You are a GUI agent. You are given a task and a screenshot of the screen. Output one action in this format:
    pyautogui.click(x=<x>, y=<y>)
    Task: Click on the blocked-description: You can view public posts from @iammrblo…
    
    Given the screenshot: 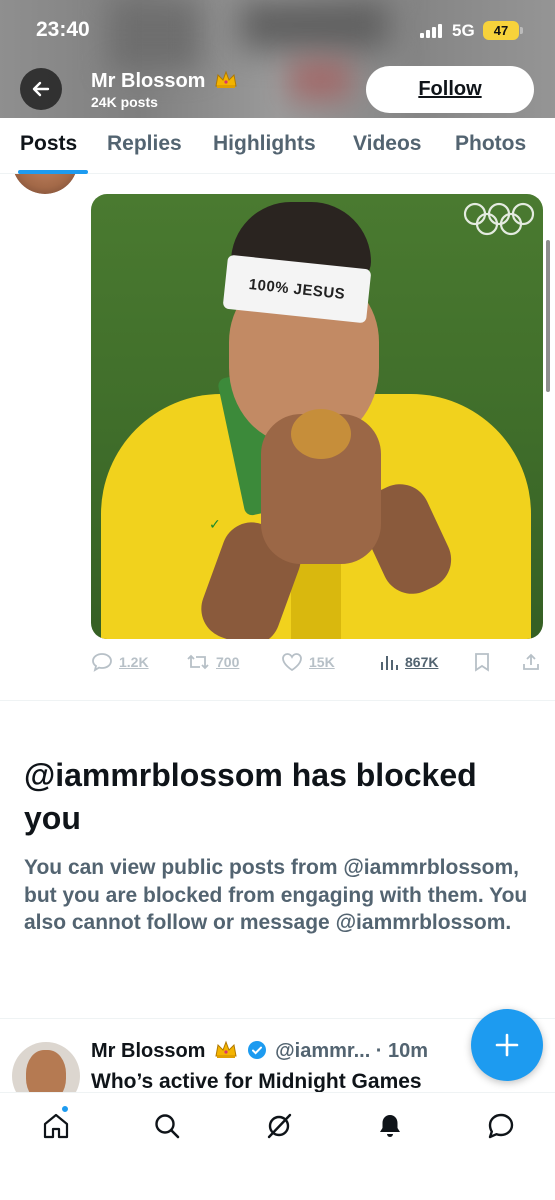 What is the action you would take?
    pyautogui.click(x=276, y=895)
    